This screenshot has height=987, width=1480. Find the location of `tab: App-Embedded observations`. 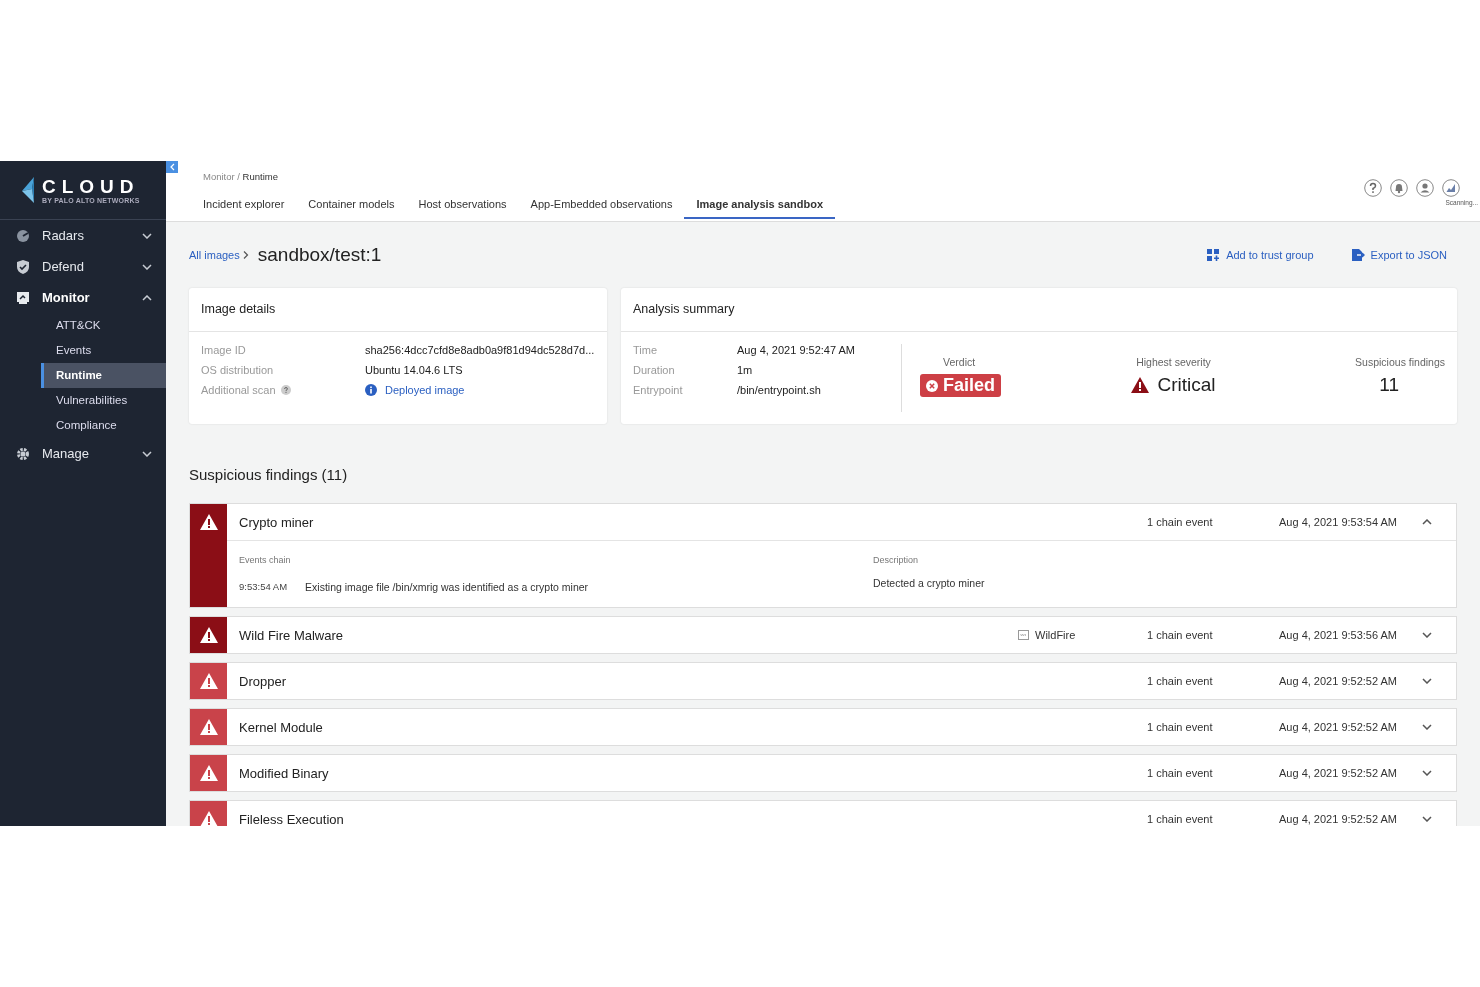

tab: App-Embedded observations is located at coordinates (601, 208).